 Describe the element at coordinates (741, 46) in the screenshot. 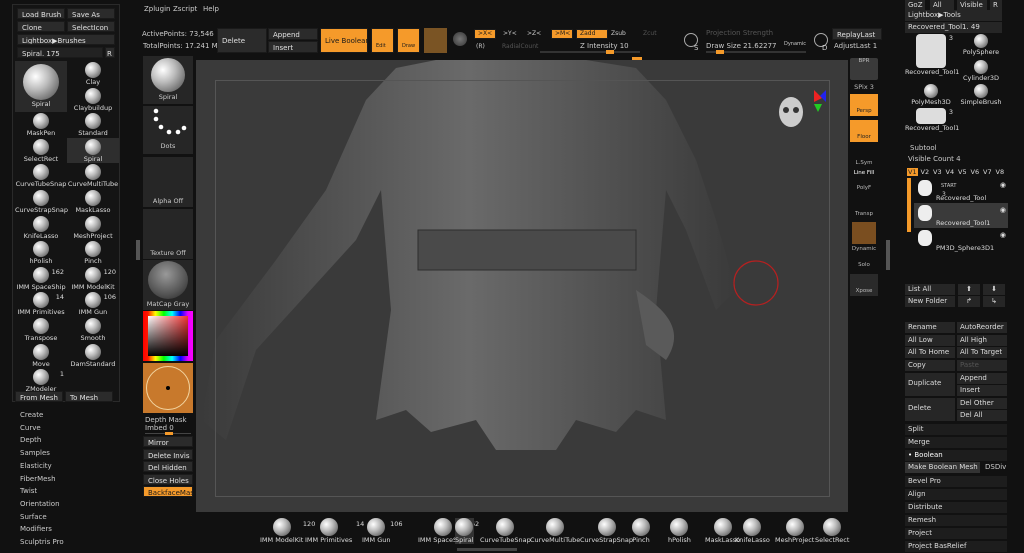

I see `draw-size-slider: Draw Size 21.62277` at that location.